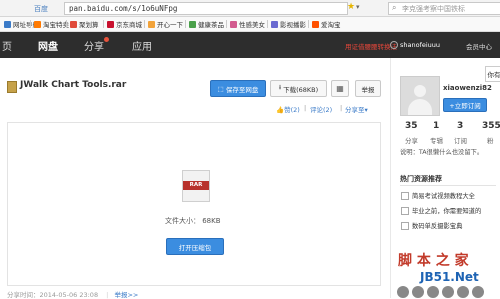  I want to click on save-to-pan-button: ⬚ 保存至网盘, so click(238, 88).